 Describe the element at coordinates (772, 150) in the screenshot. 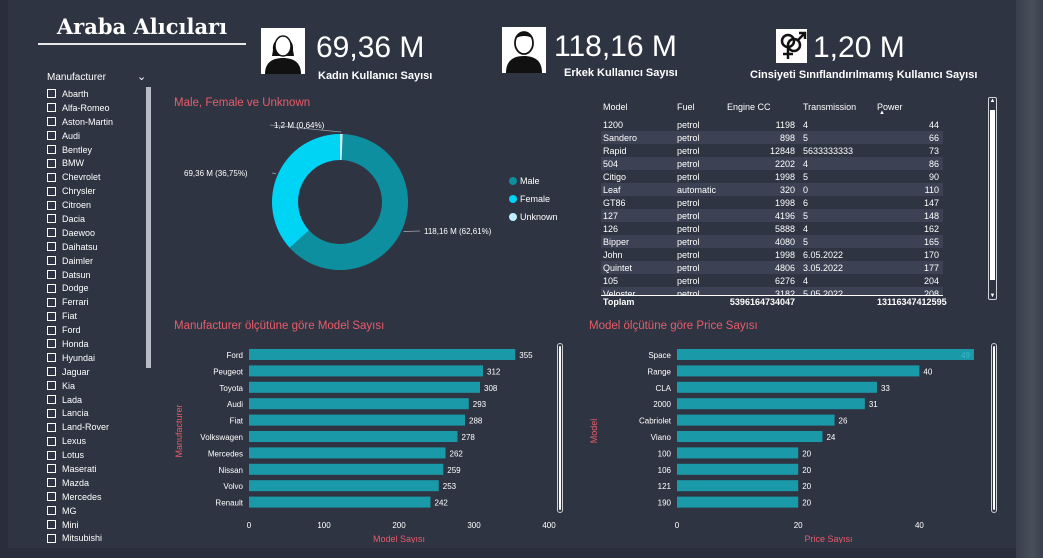

I see `table-row: Rapid petrol 12848 5633333333 73` at that location.